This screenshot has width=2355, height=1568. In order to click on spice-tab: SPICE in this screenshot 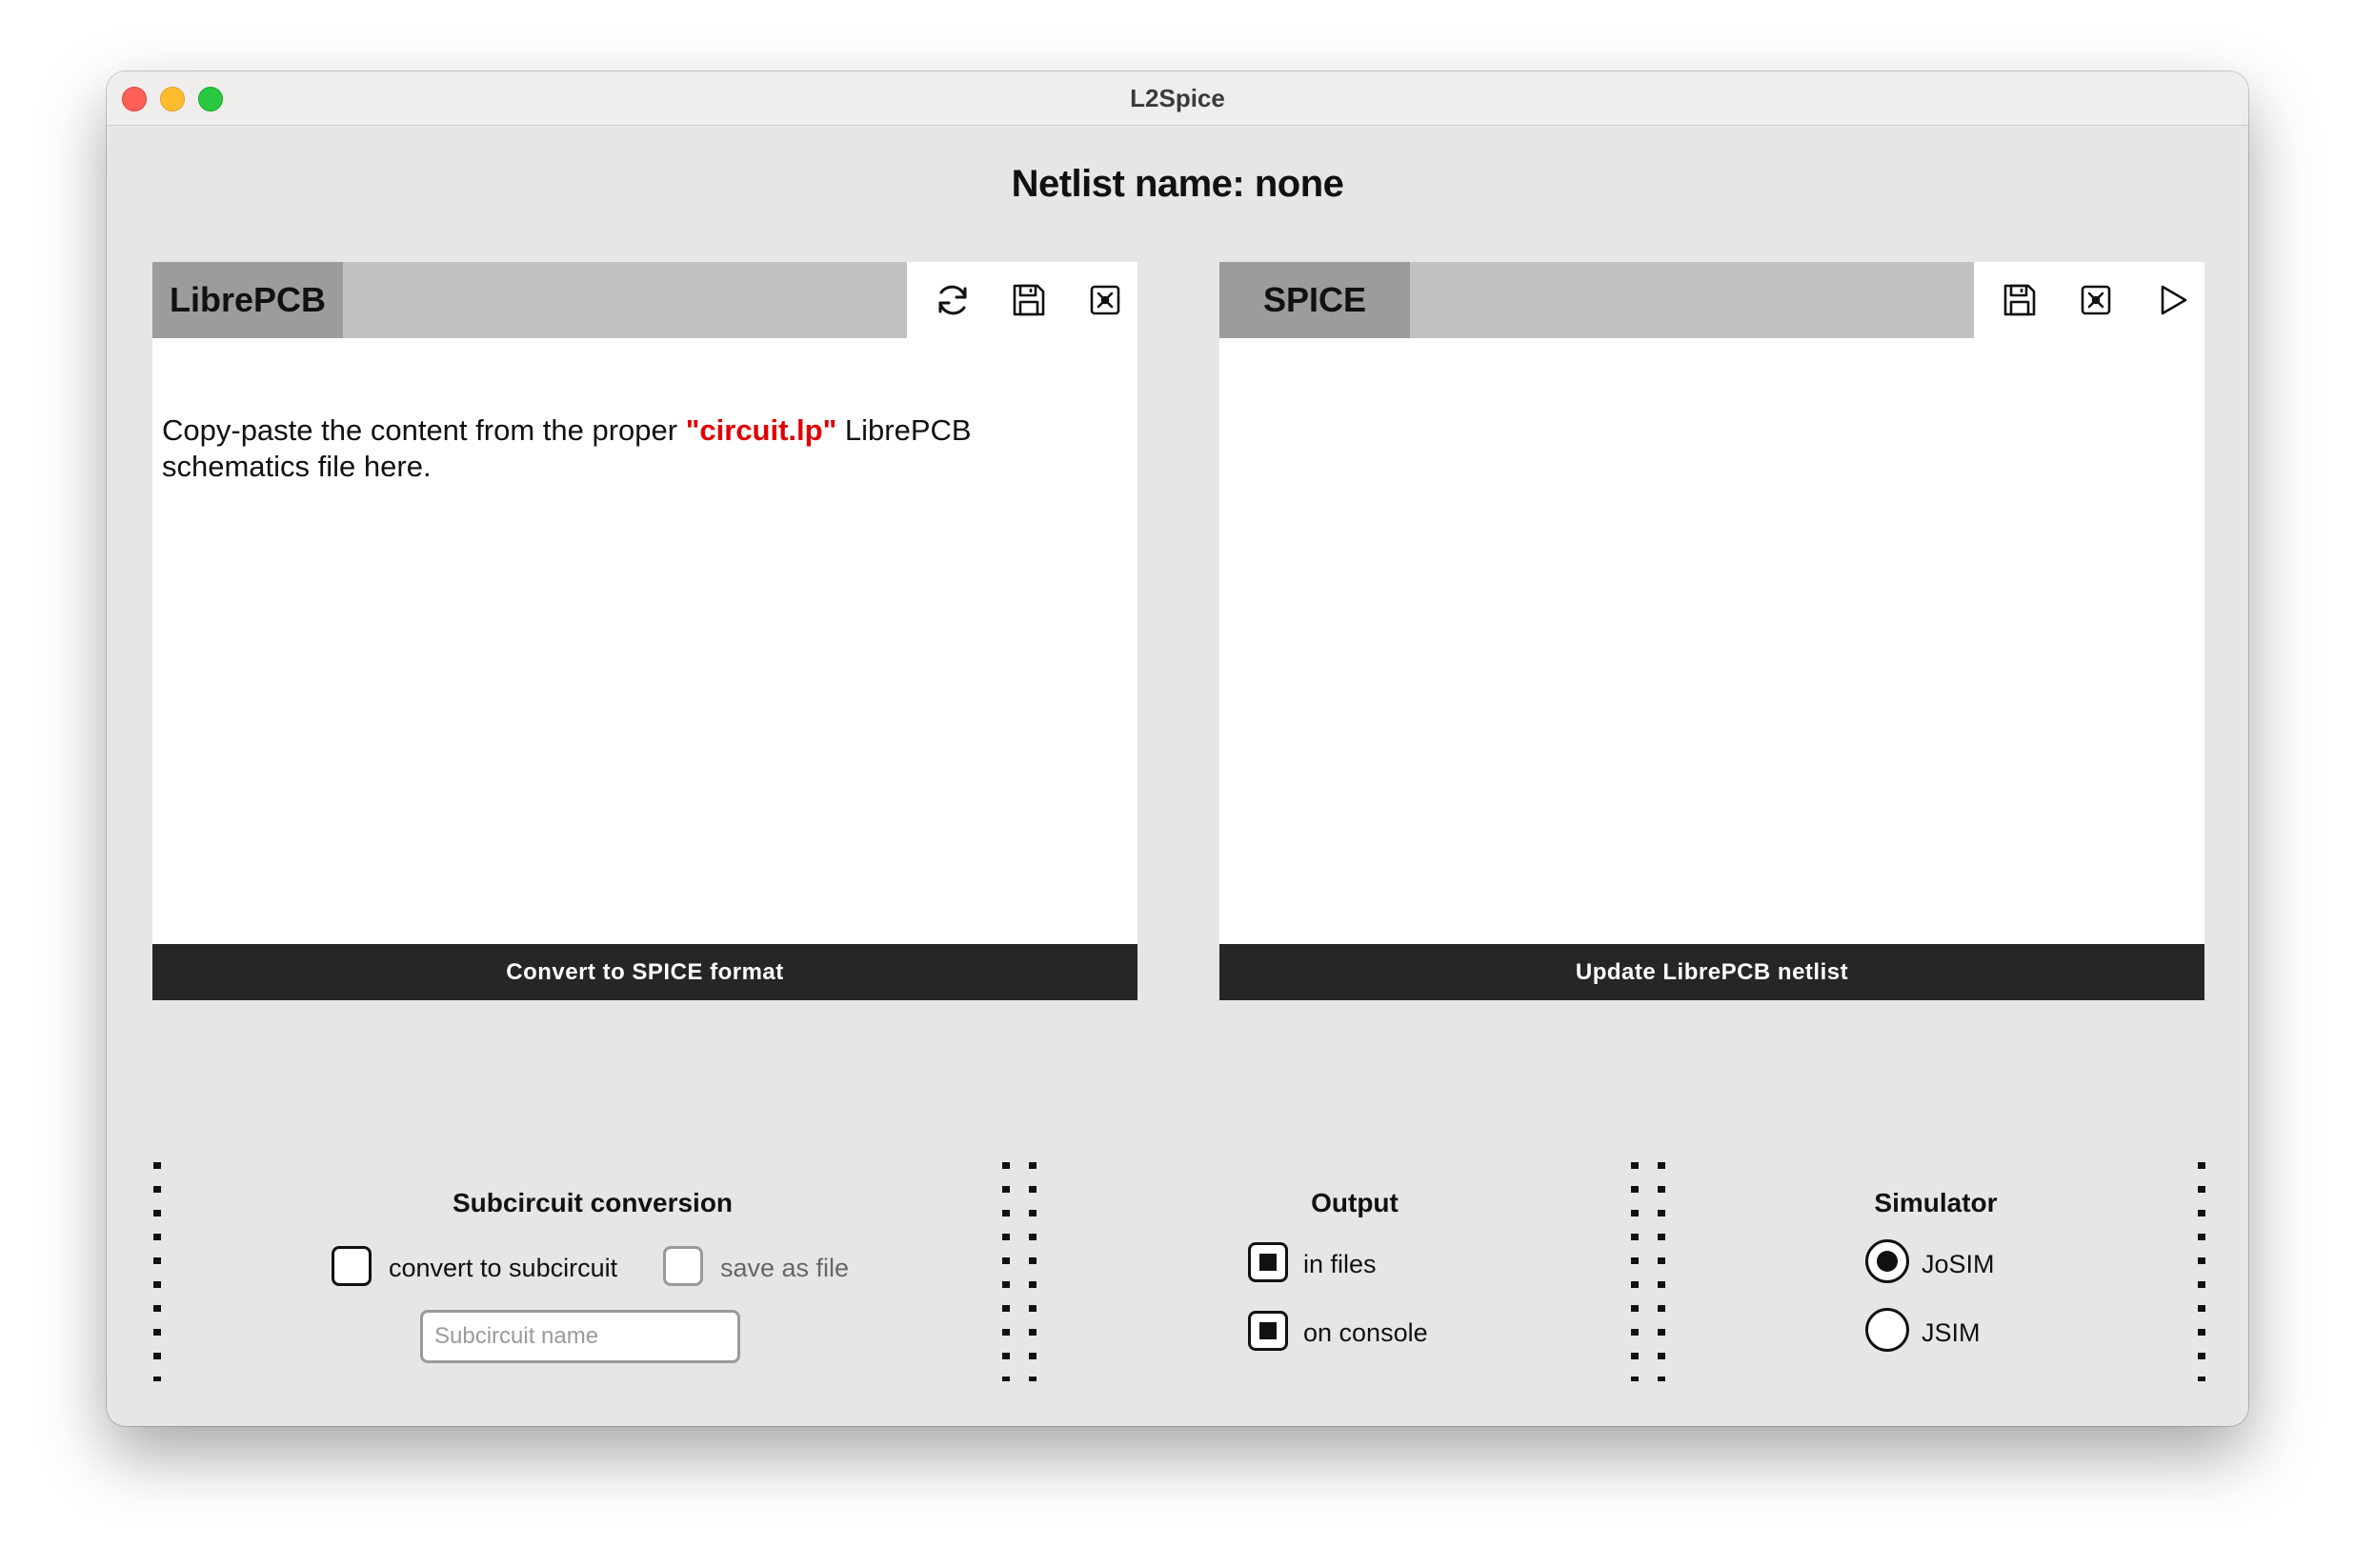, I will do `click(1314, 300)`.